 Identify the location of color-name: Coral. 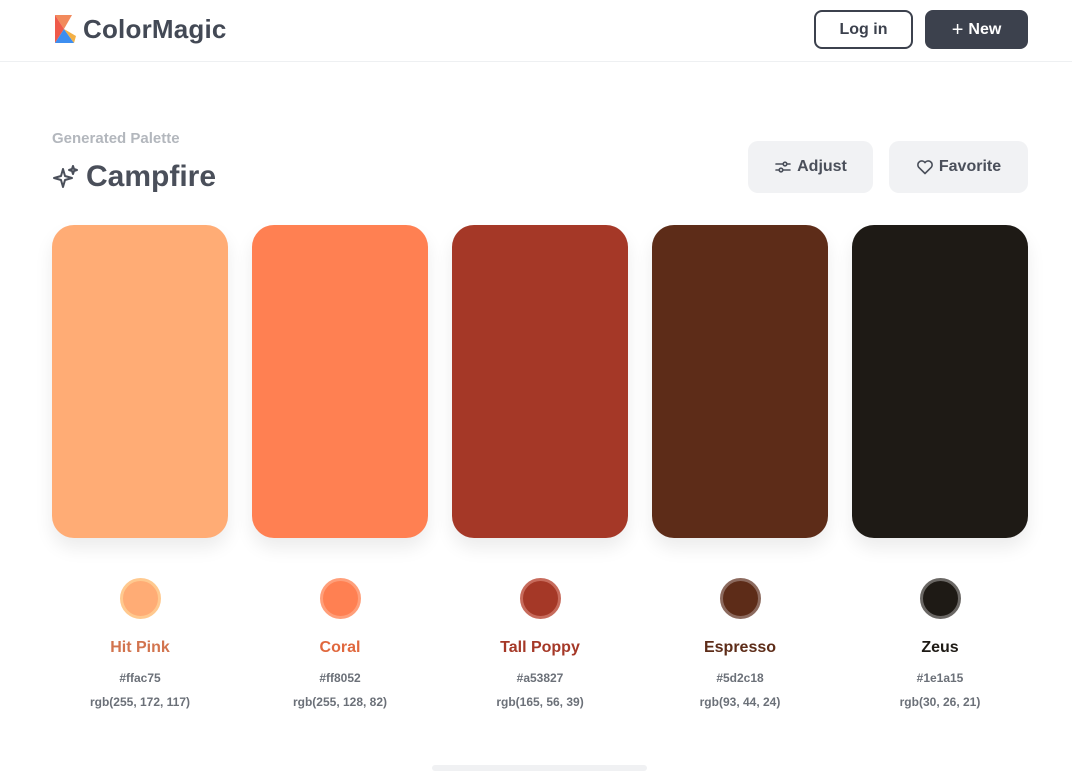
(340, 647).